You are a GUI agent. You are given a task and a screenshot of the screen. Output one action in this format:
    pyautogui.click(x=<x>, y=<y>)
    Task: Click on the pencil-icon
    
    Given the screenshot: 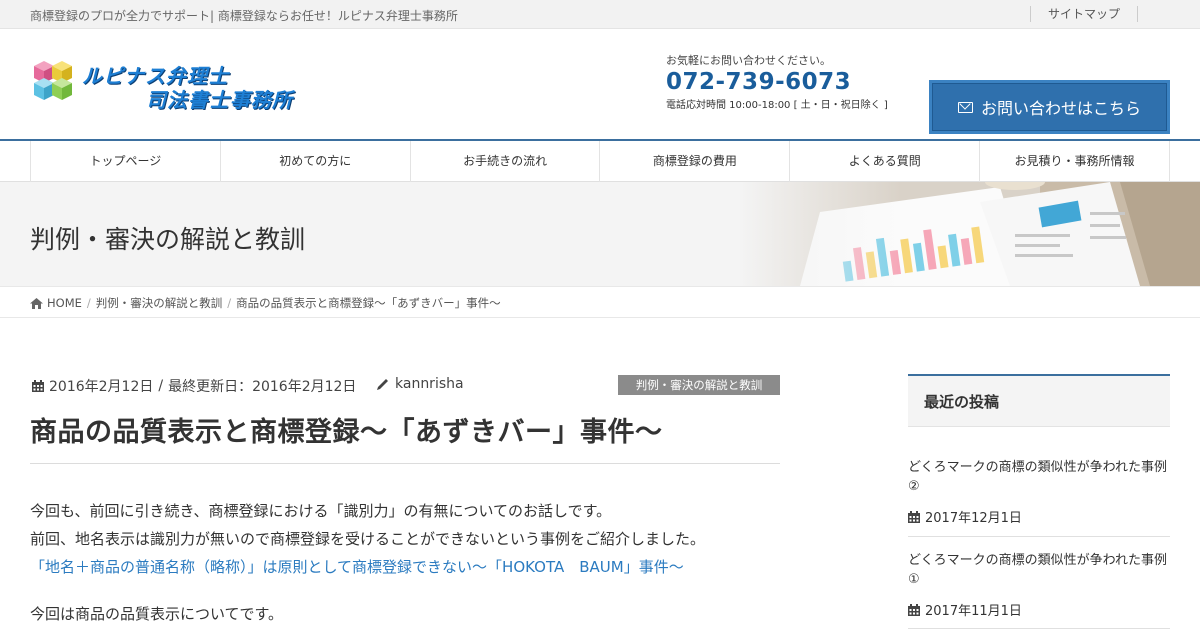 What is the action you would take?
    pyautogui.click(x=382, y=384)
    